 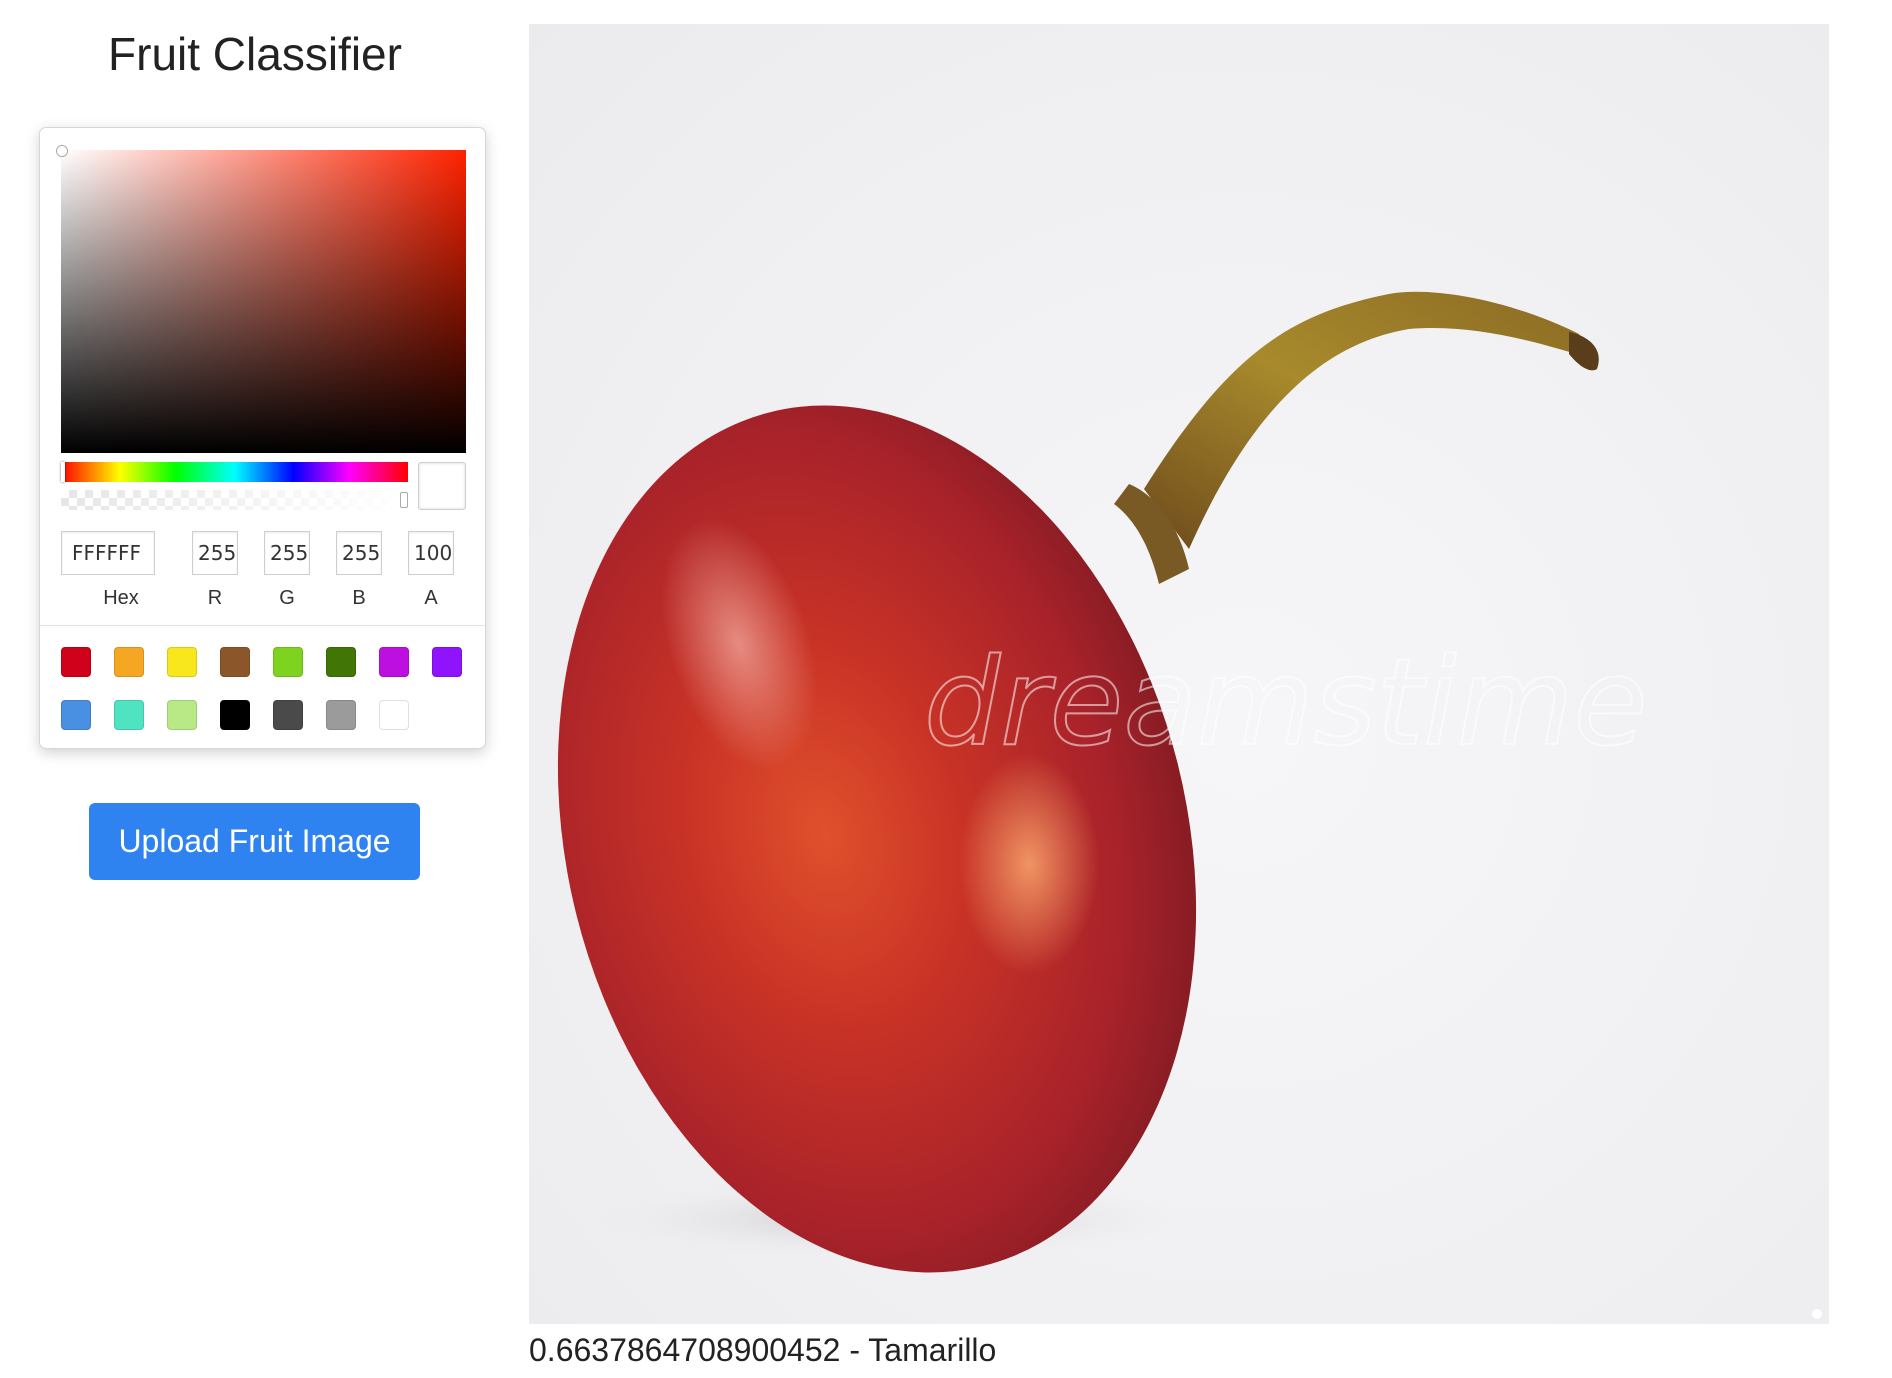 What do you see at coordinates (359, 598) in the screenshot?
I see `b-label: B` at bounding box center [359, 598].